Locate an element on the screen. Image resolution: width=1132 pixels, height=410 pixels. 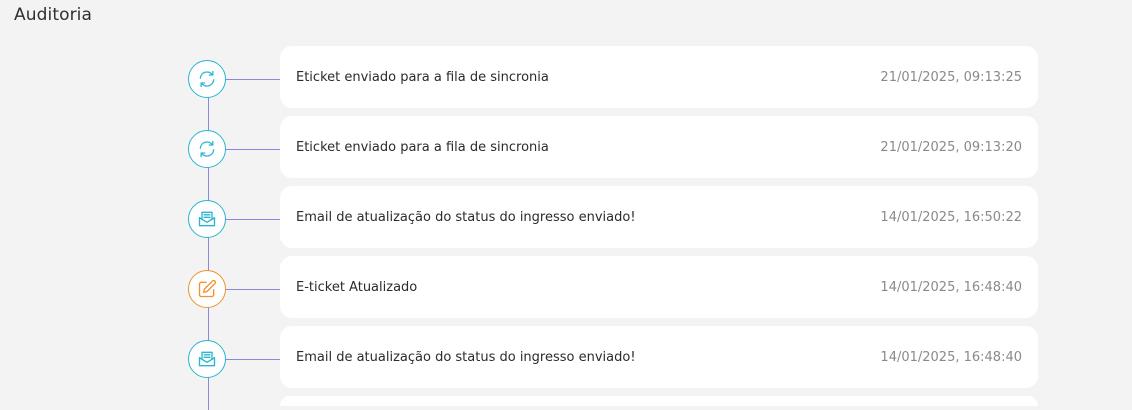
audit-card-partial is located at coordinates (659, 401).